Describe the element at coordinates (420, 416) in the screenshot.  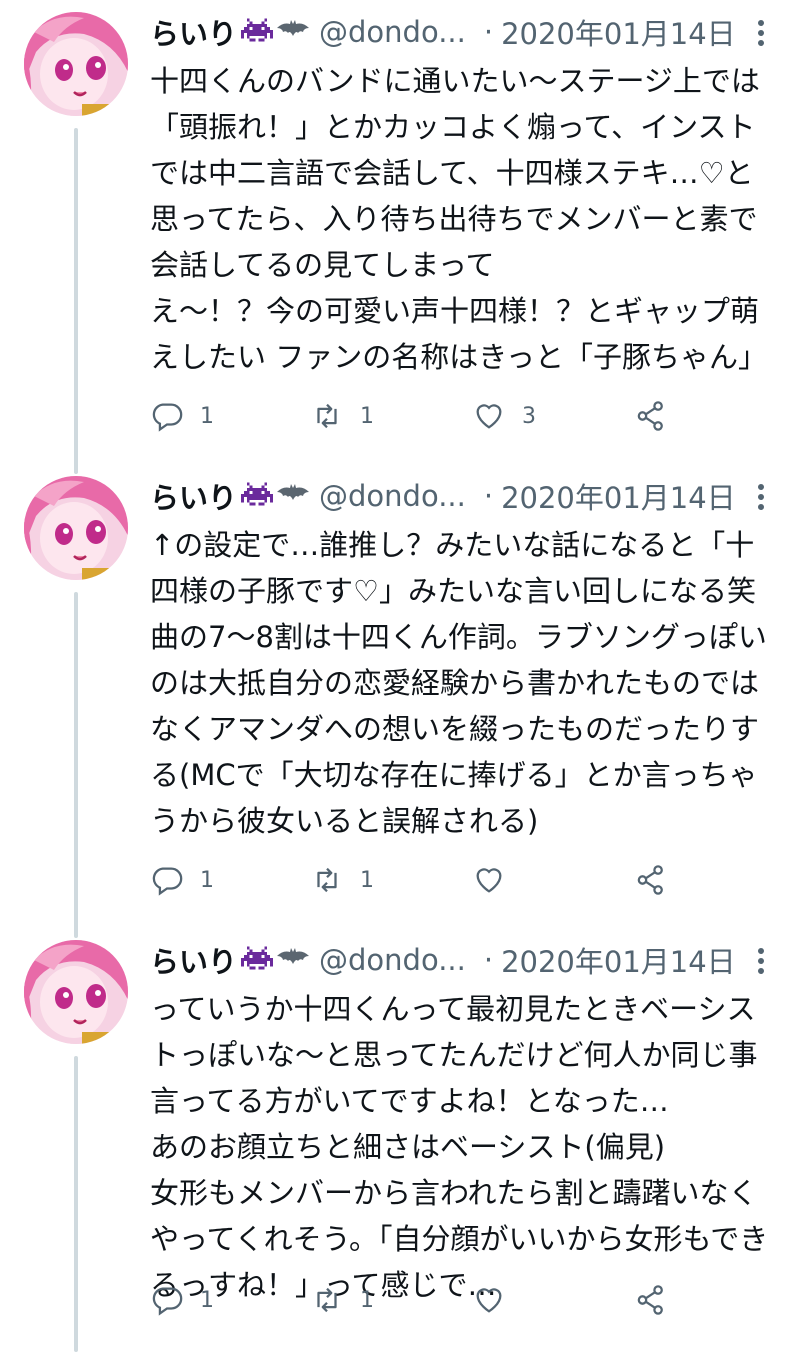
I see `tweet-actions: 1 1 3` at that location.